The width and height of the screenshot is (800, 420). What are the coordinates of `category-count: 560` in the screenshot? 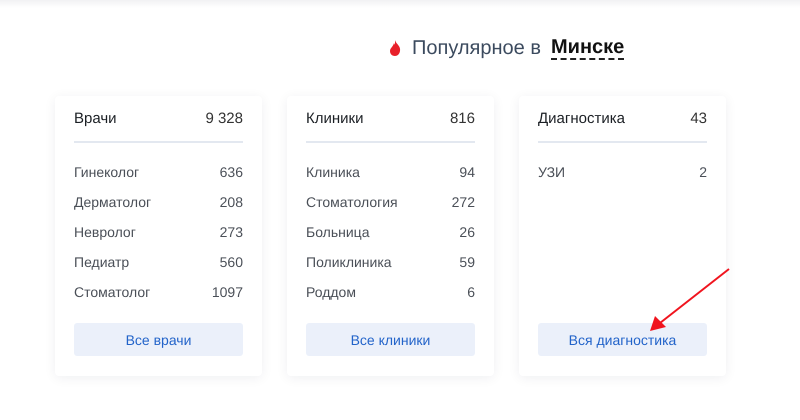 It's located at (231, 262).